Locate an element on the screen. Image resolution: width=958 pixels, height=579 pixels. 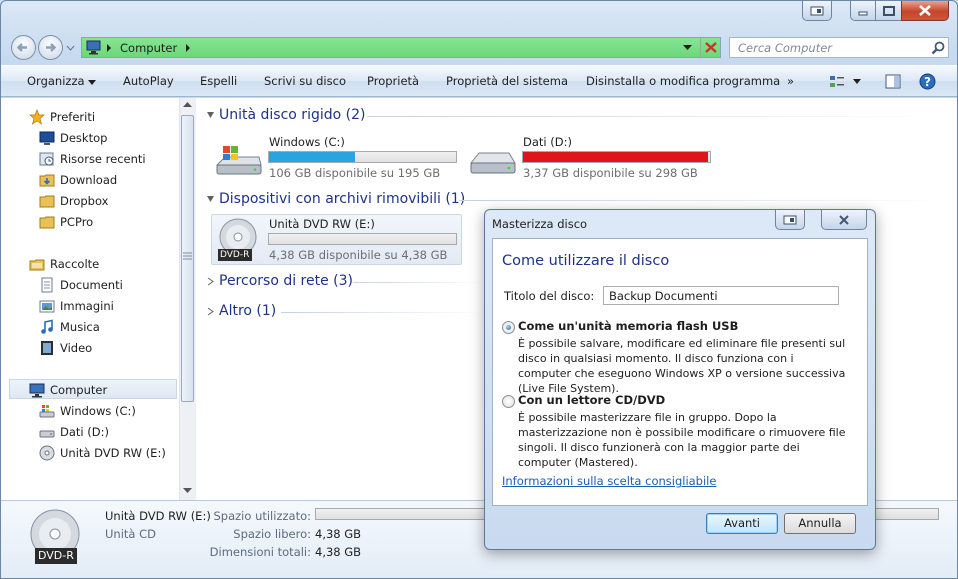
pictures-icon is located at coordinates (47, 306).